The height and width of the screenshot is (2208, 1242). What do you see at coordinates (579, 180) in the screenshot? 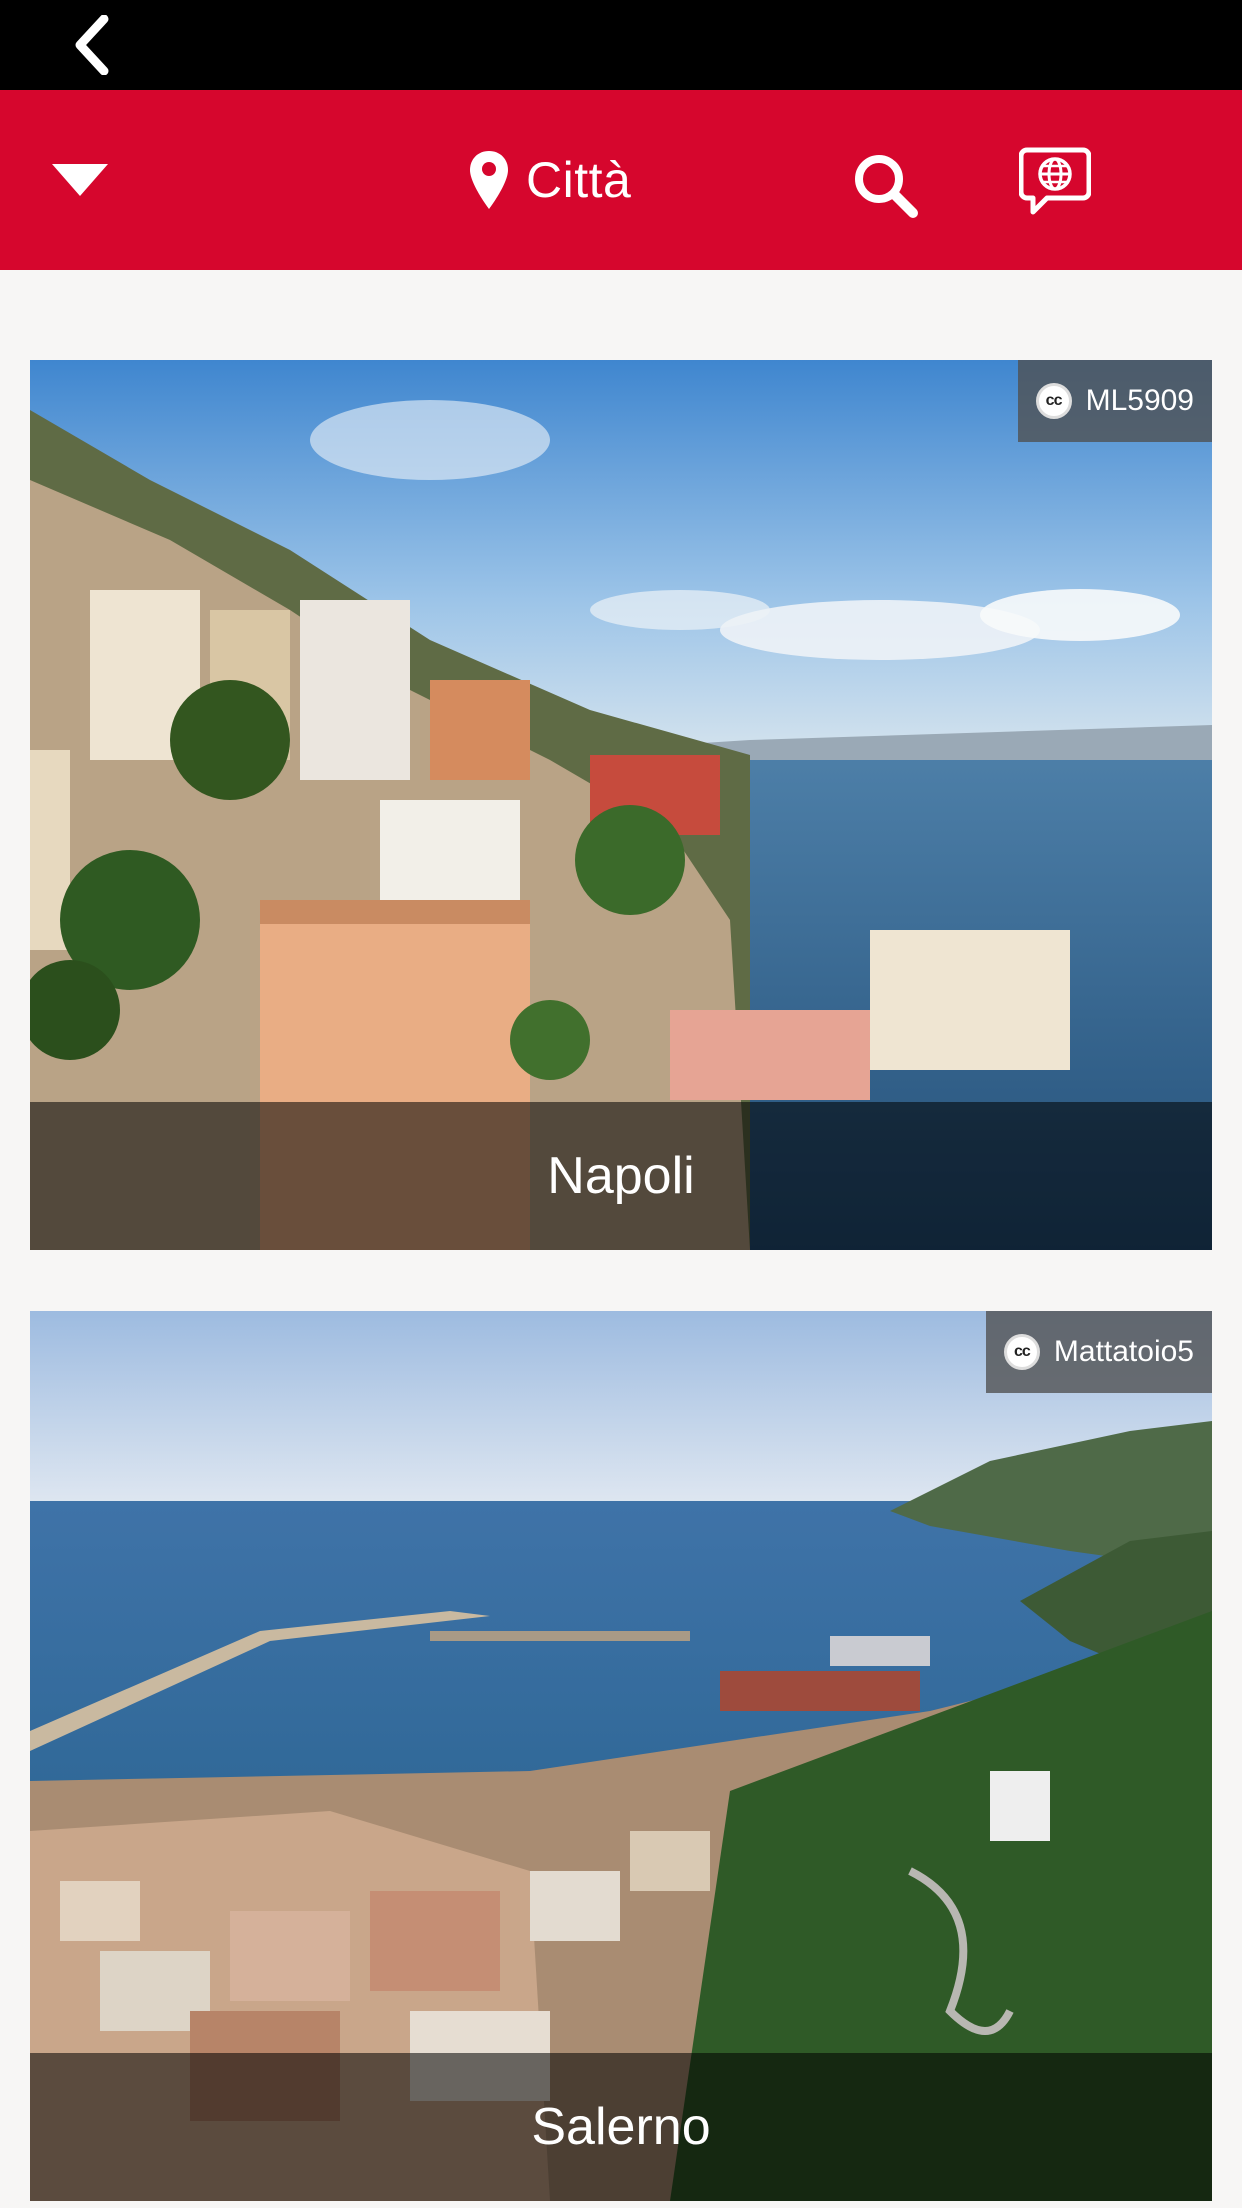
I see `page-title: Città` at bounding box center [579, 180].